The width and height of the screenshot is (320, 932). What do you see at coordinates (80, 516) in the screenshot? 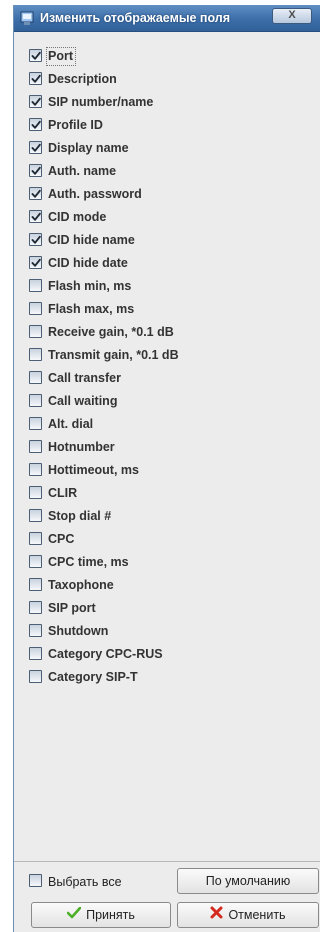
I see `field-label: Stop dial #` at bounding box center [80, 516].